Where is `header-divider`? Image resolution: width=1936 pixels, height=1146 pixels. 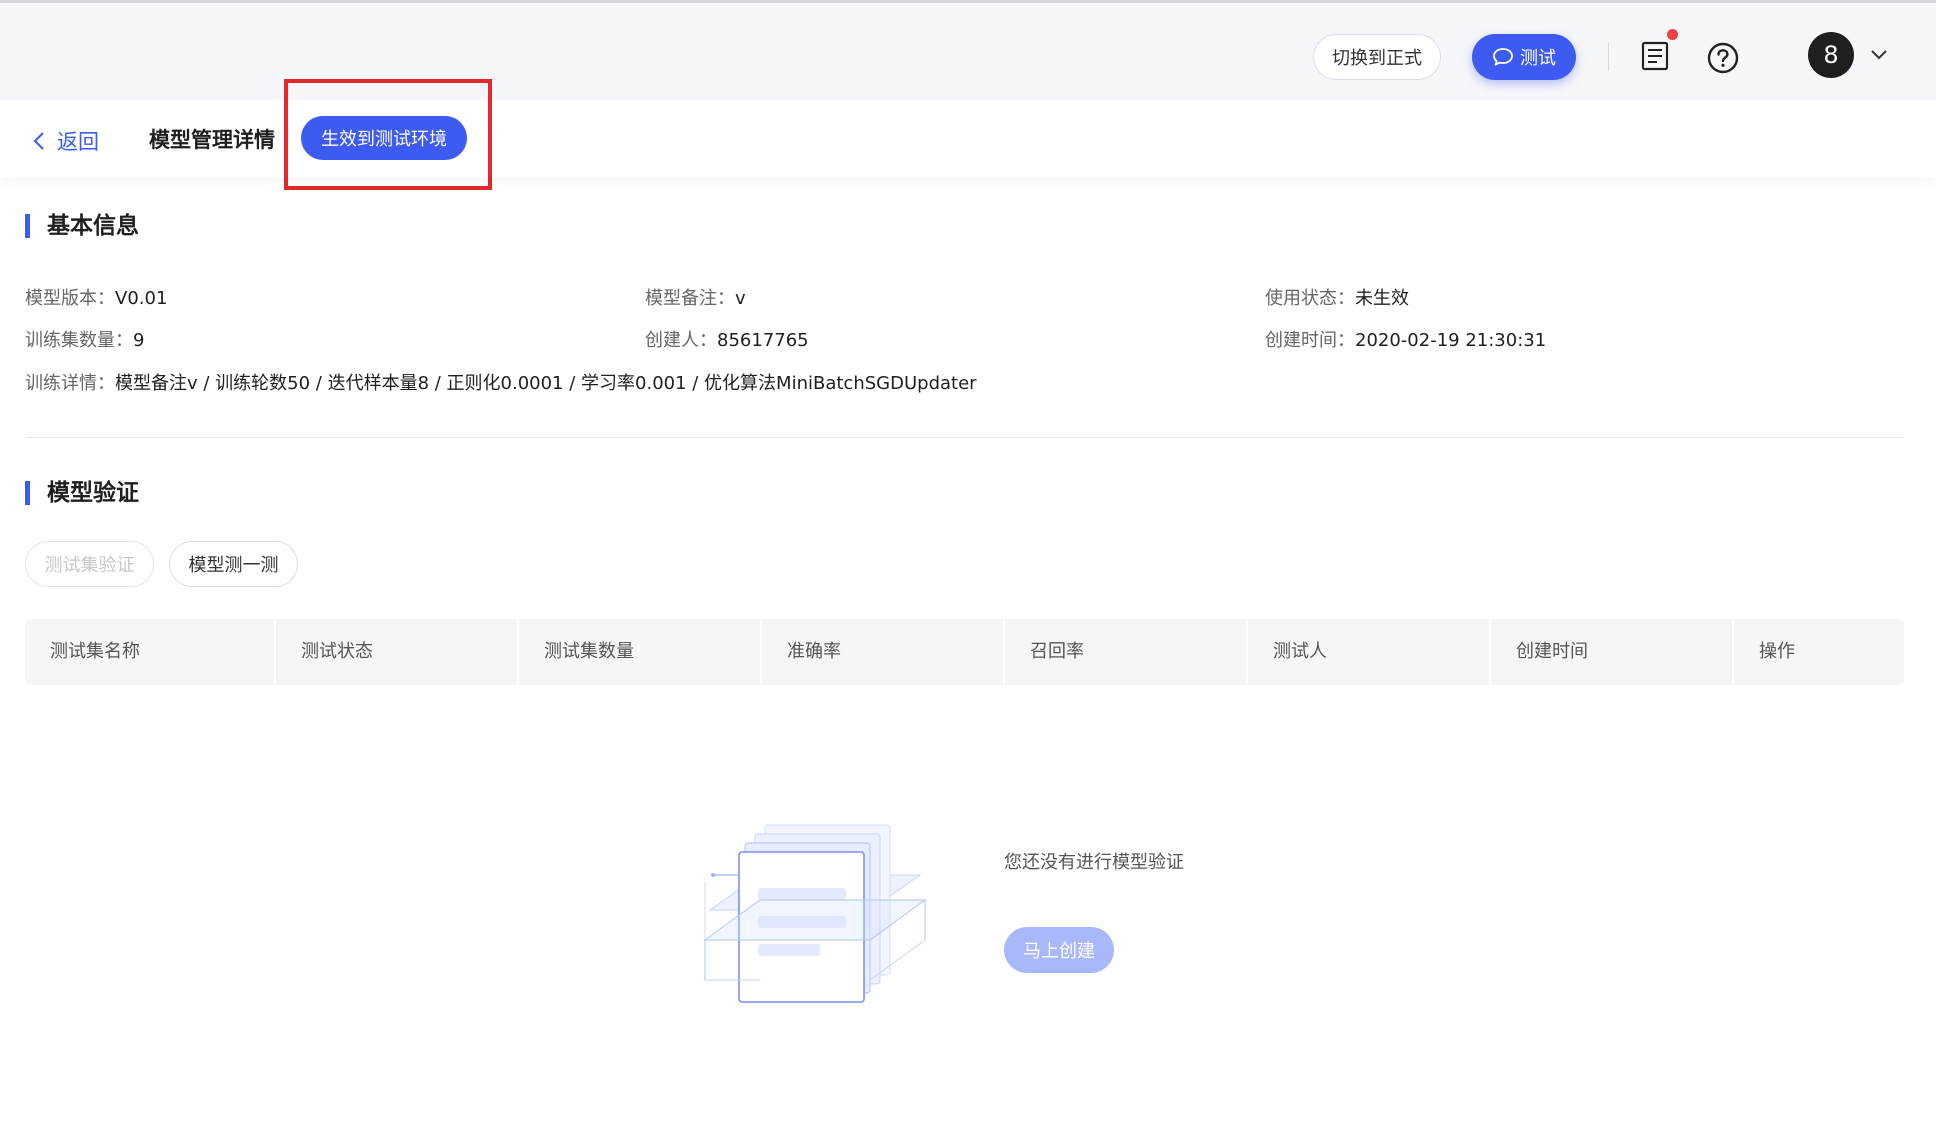
header-divider is located at coordinates (1608, 57).